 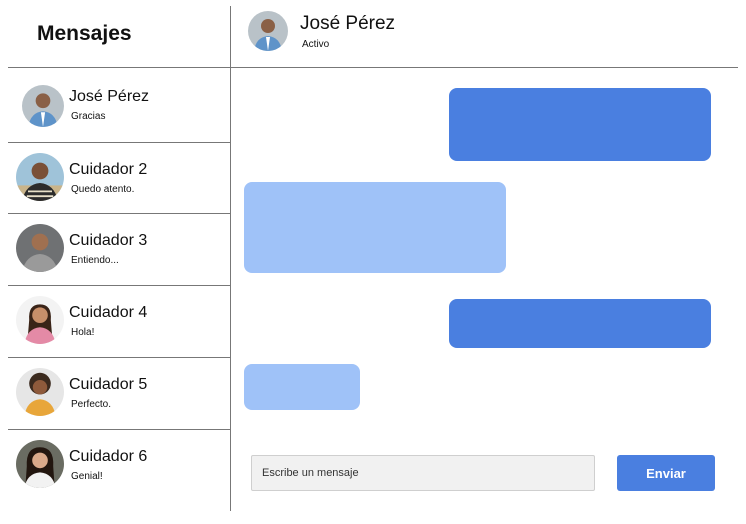 What do you see at coordinates (87, 476) in the screenshot?
I see `contact-last-message: Genial!` at bounding box center [87, 476].